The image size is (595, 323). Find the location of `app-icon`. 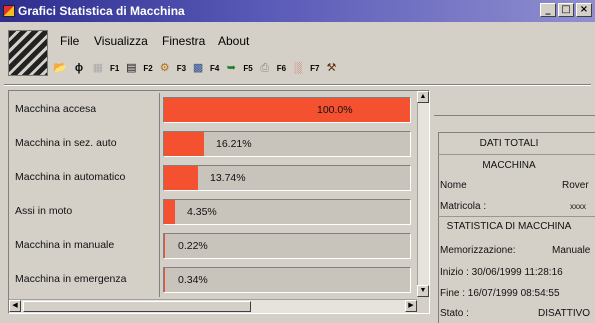

app-icon is located at coordinates (9, 11).